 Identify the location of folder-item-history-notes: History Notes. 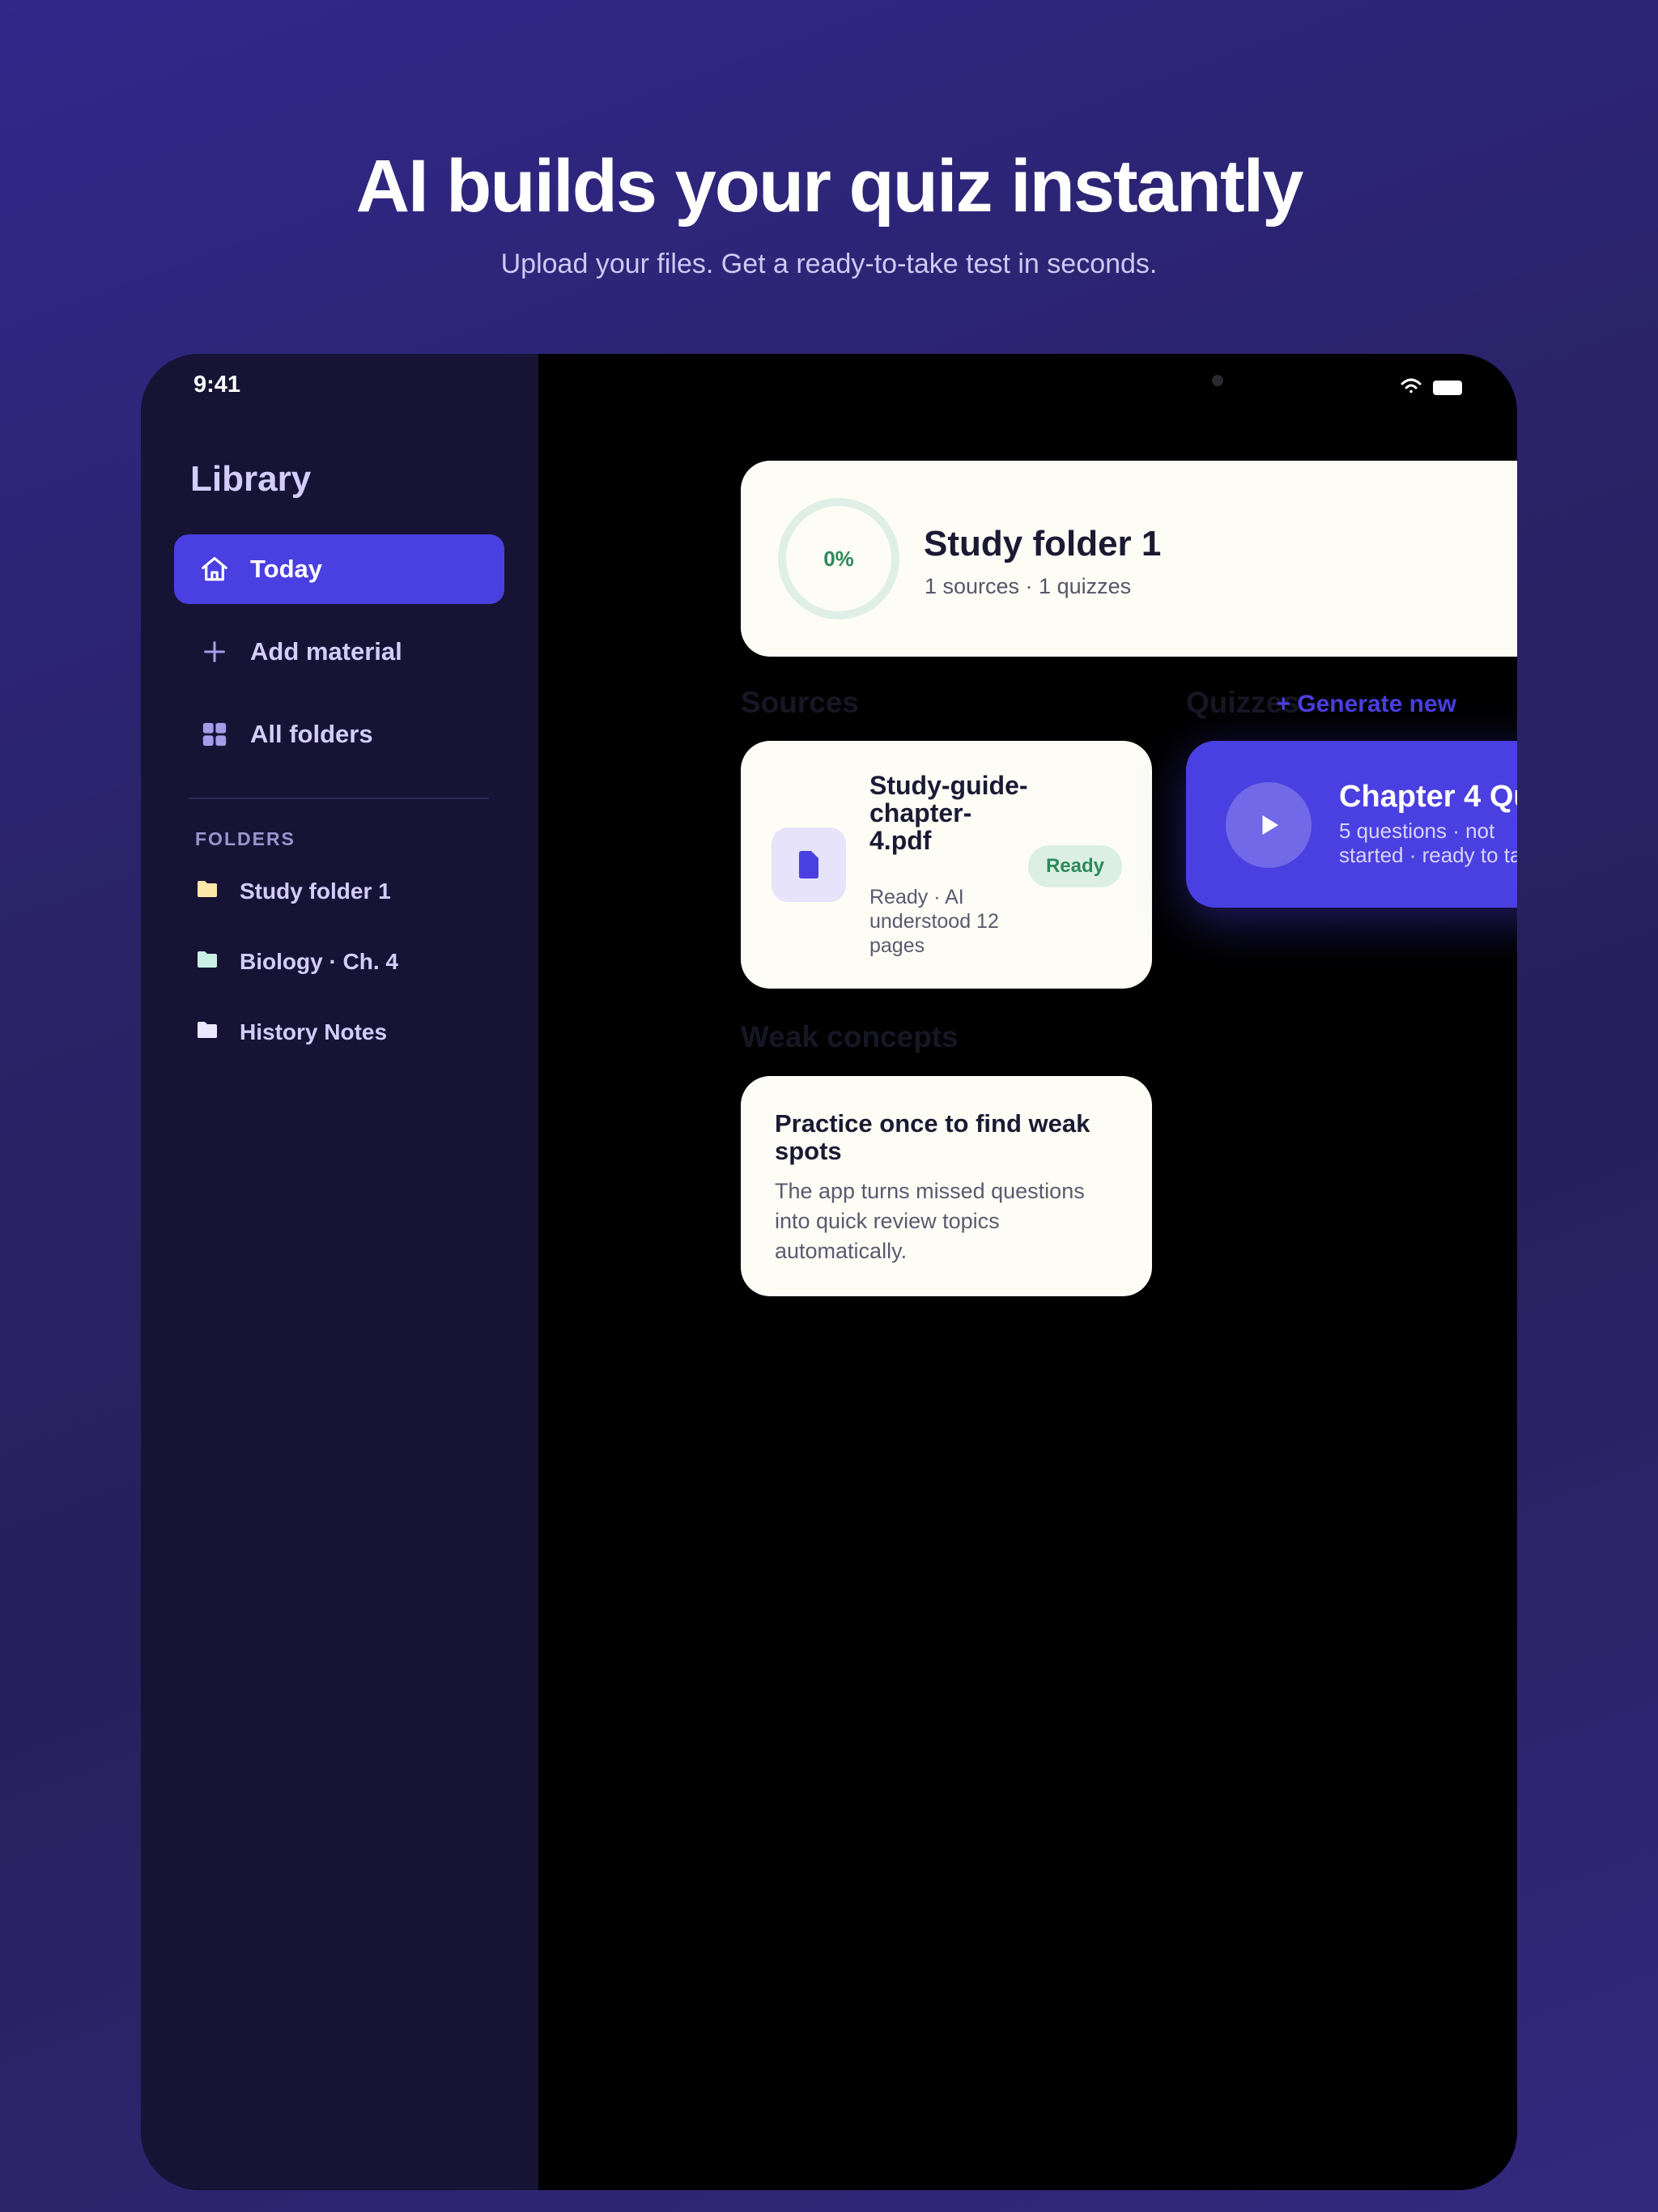
(291, 1032).